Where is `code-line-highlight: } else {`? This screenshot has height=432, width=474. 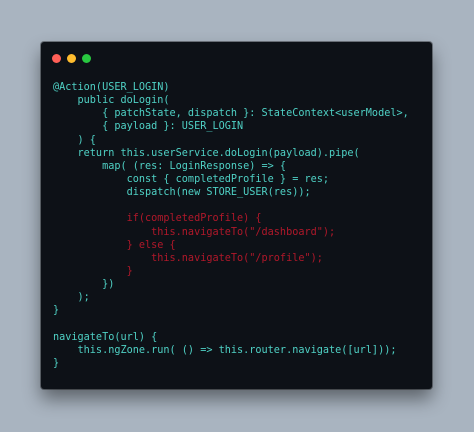
code-line-highlight: } else { is located at coordinates (114, 245).